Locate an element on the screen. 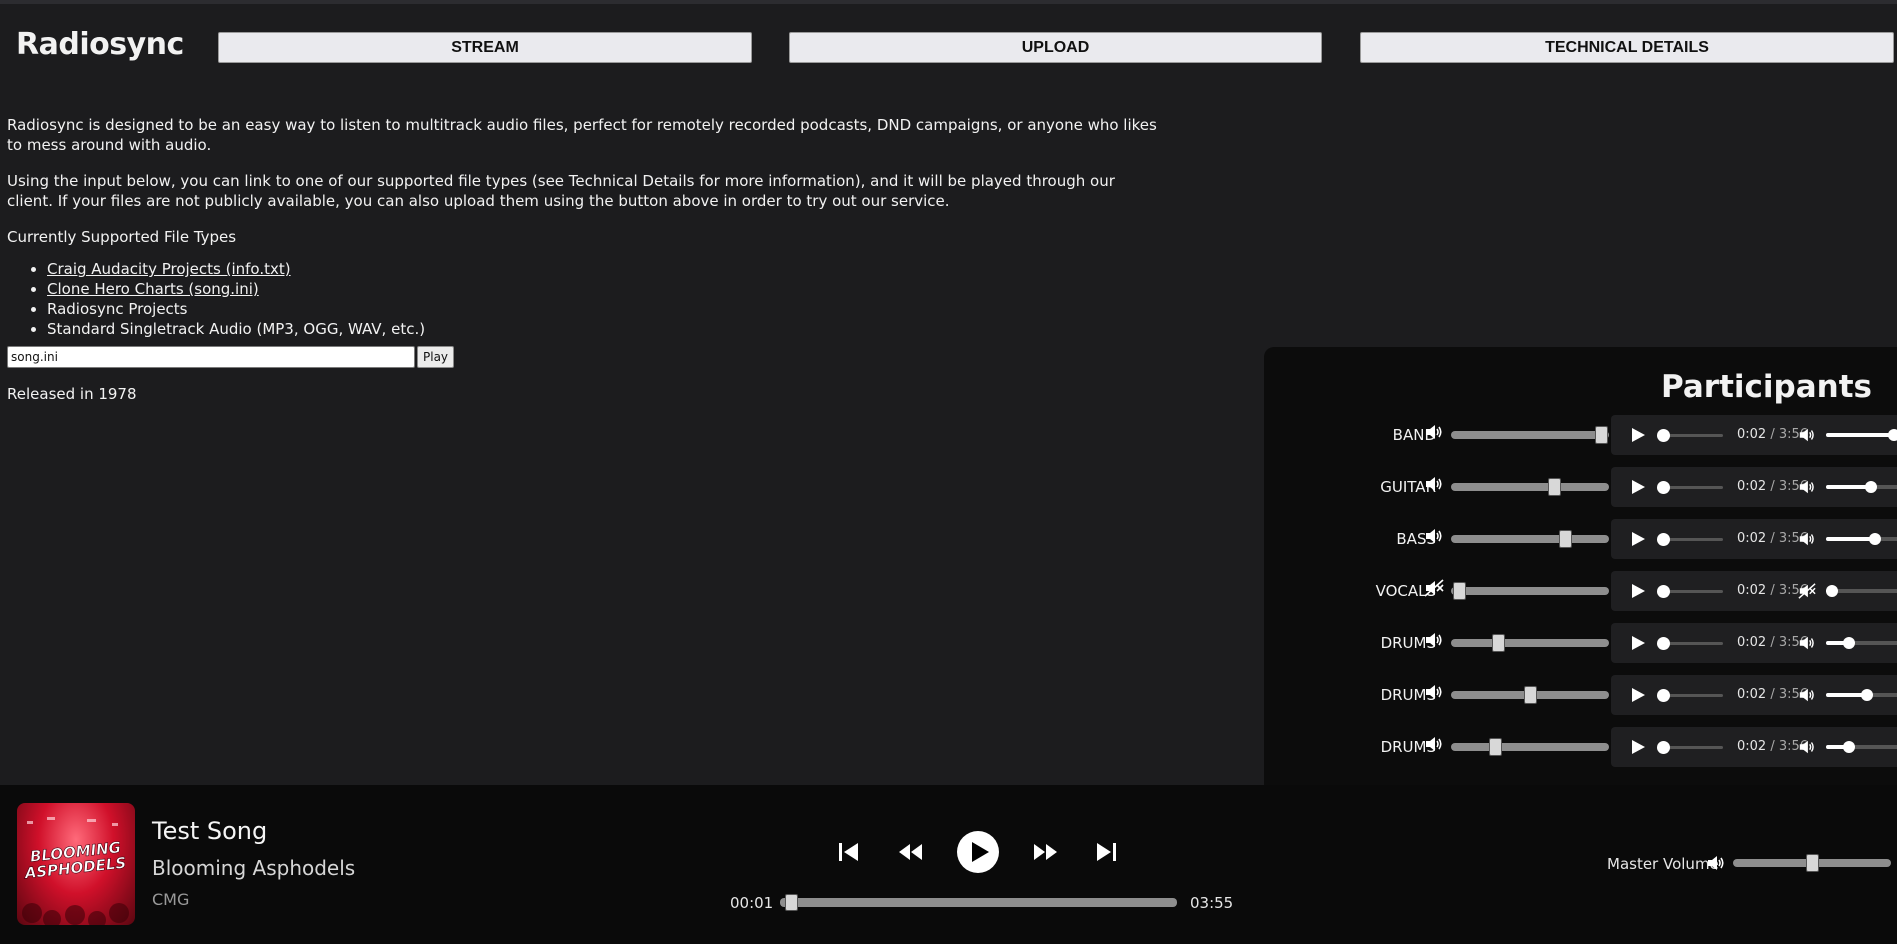 The height and width of the screenshot is (944, 1897). song-title: Test Song is located at coordinates (210, 831).